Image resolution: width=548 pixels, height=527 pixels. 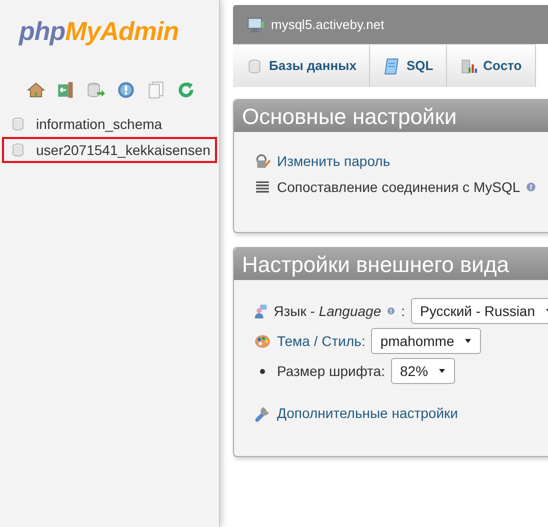 What do you see at coordinates (398, 187) in the screenshot?
I see `field-label: Сопоставление соединения с MySQL` at bounding box center [398, 187].